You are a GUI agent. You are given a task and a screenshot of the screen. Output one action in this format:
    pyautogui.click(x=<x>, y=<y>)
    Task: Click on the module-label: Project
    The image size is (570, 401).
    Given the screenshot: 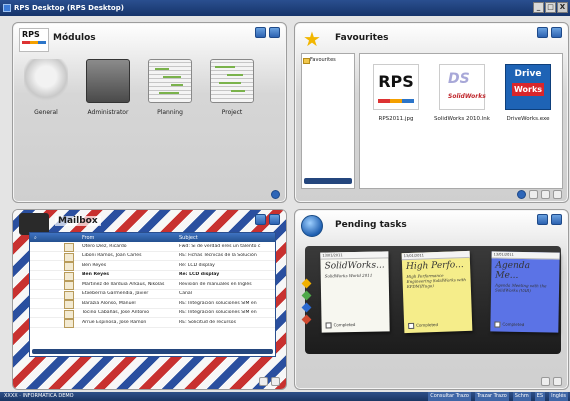 What is the action you would take?
    pyautogui.click(x=232, y=112)
    